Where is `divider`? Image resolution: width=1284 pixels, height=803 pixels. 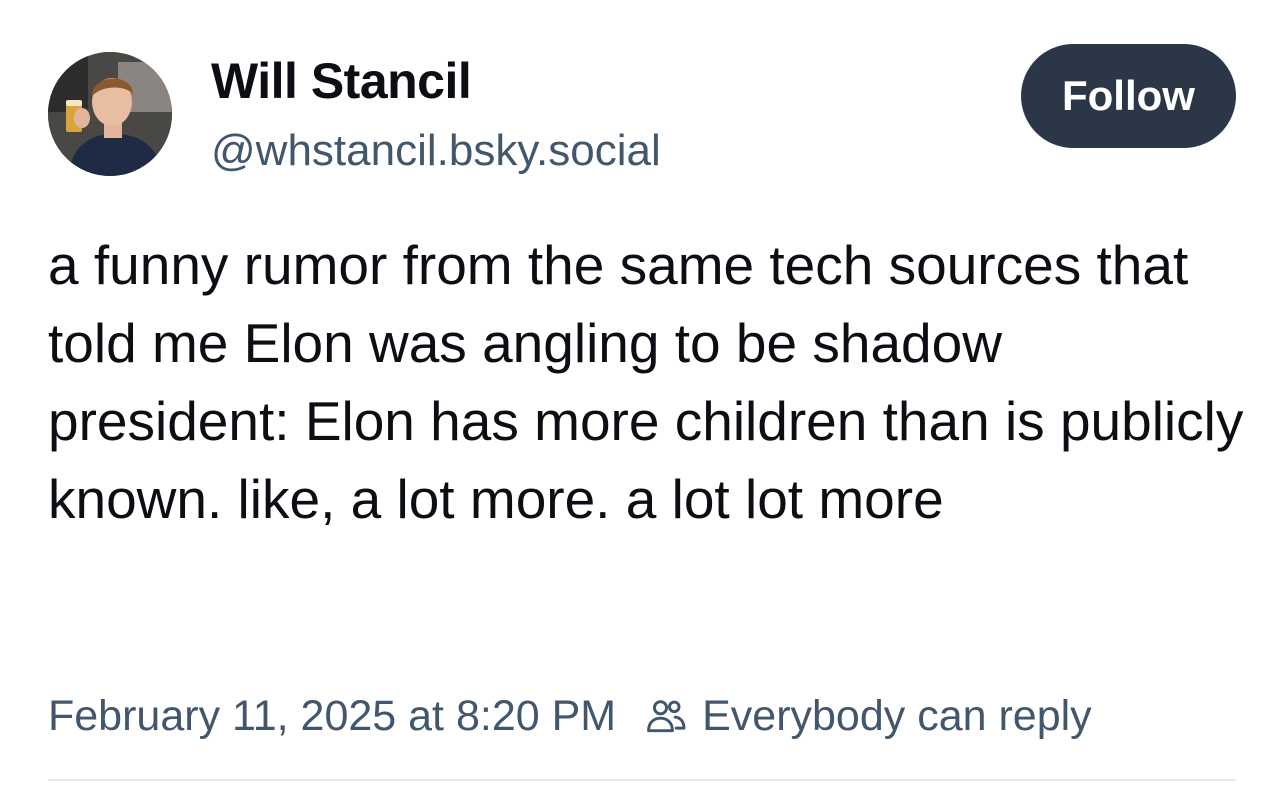
divider is located at coordinates (642, 780).